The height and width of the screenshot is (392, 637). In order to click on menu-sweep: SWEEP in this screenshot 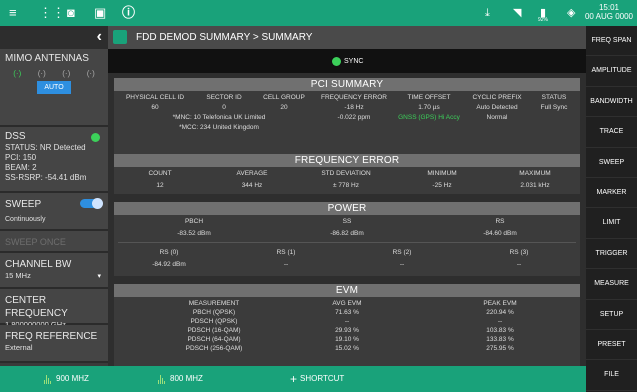, I will do `click(611, 163)`.